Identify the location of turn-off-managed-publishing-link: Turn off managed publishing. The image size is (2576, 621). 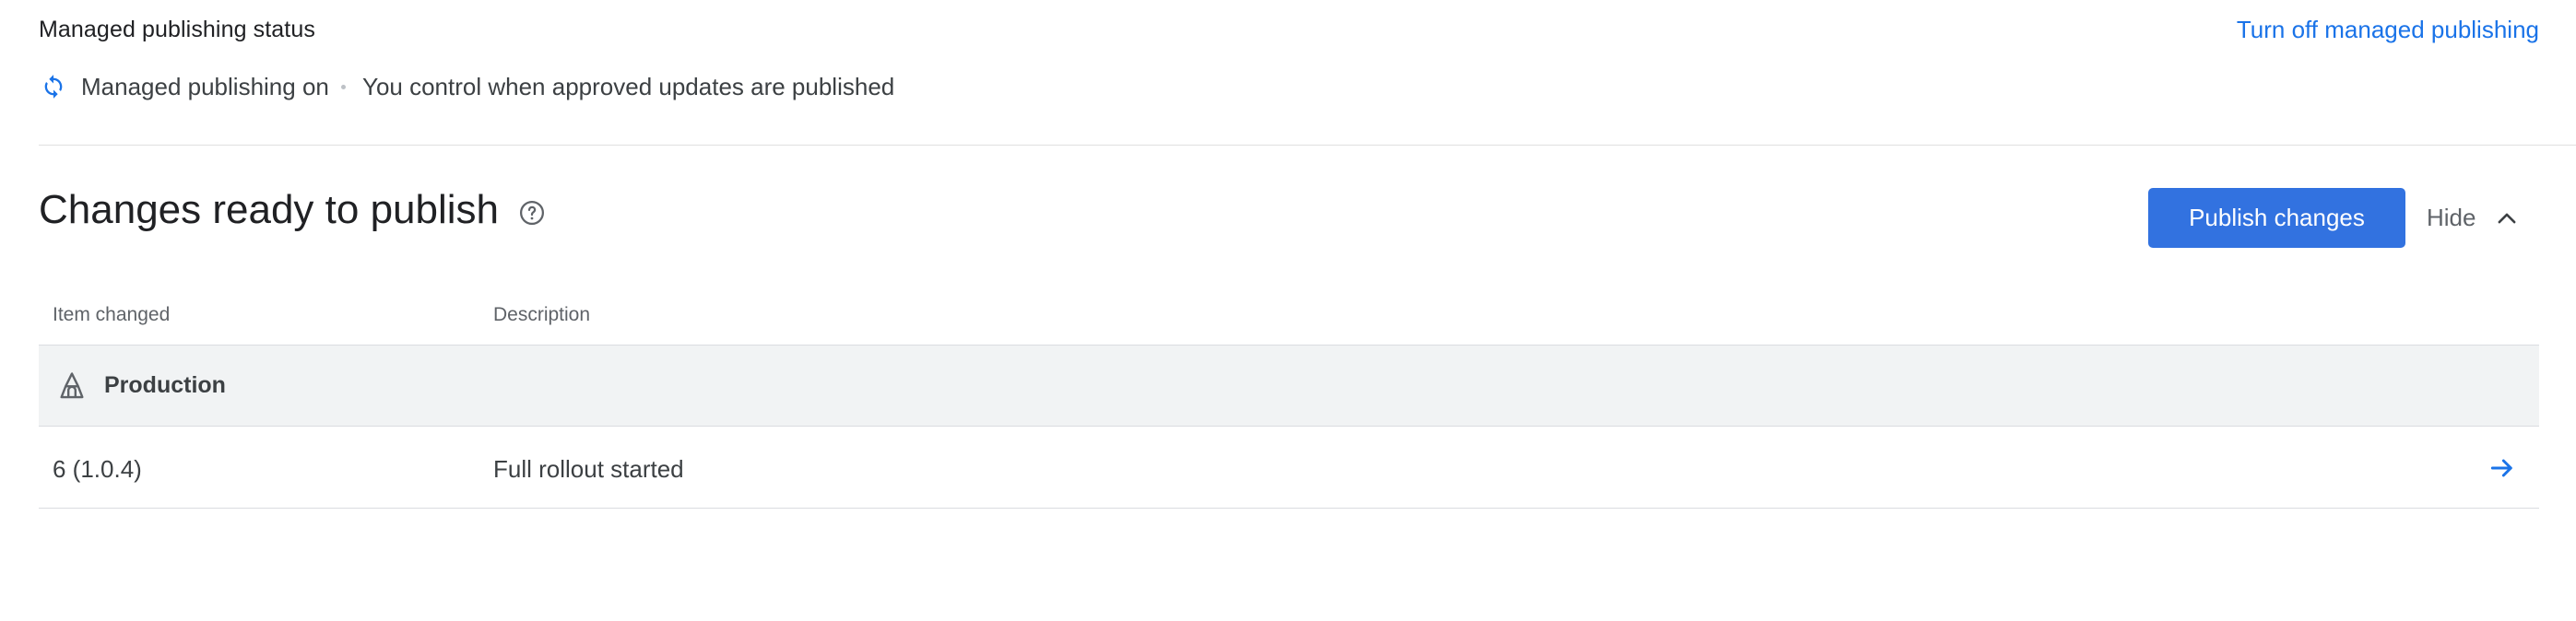
(2388, 30).